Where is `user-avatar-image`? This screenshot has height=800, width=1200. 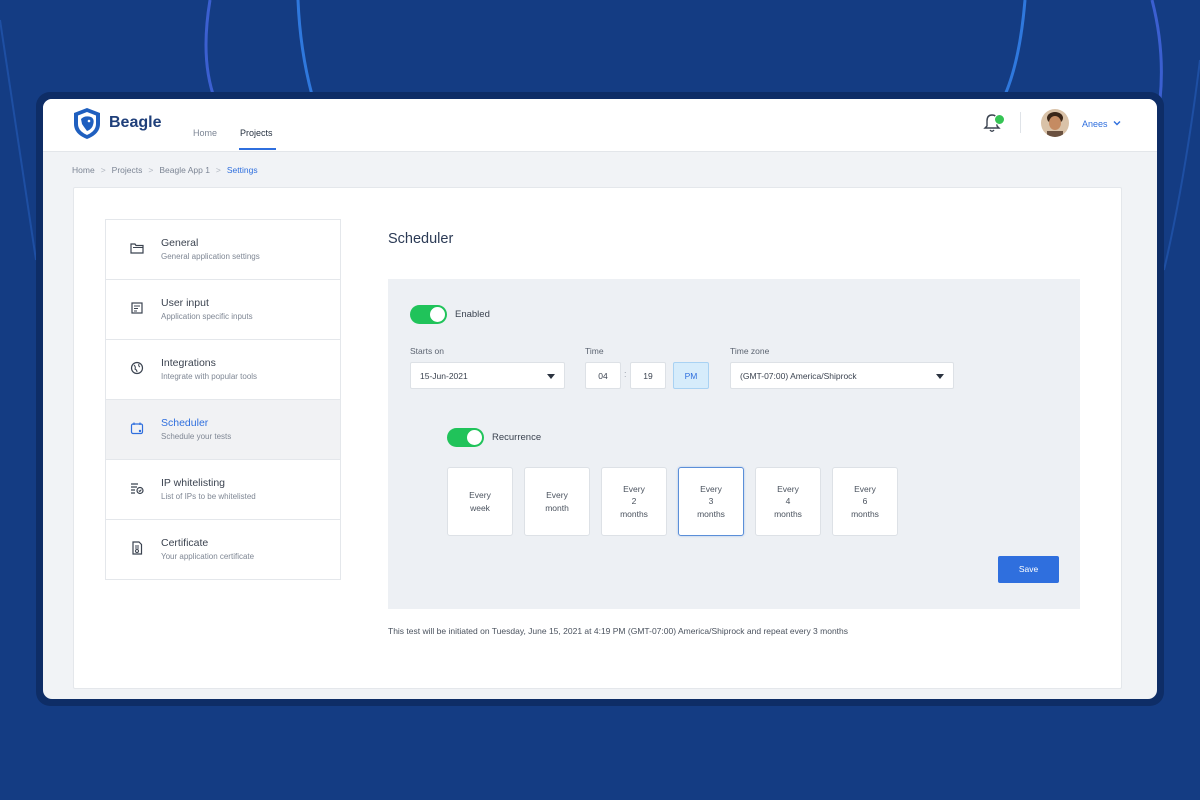 user-avatar-image is located at coordinates (1055, 123).